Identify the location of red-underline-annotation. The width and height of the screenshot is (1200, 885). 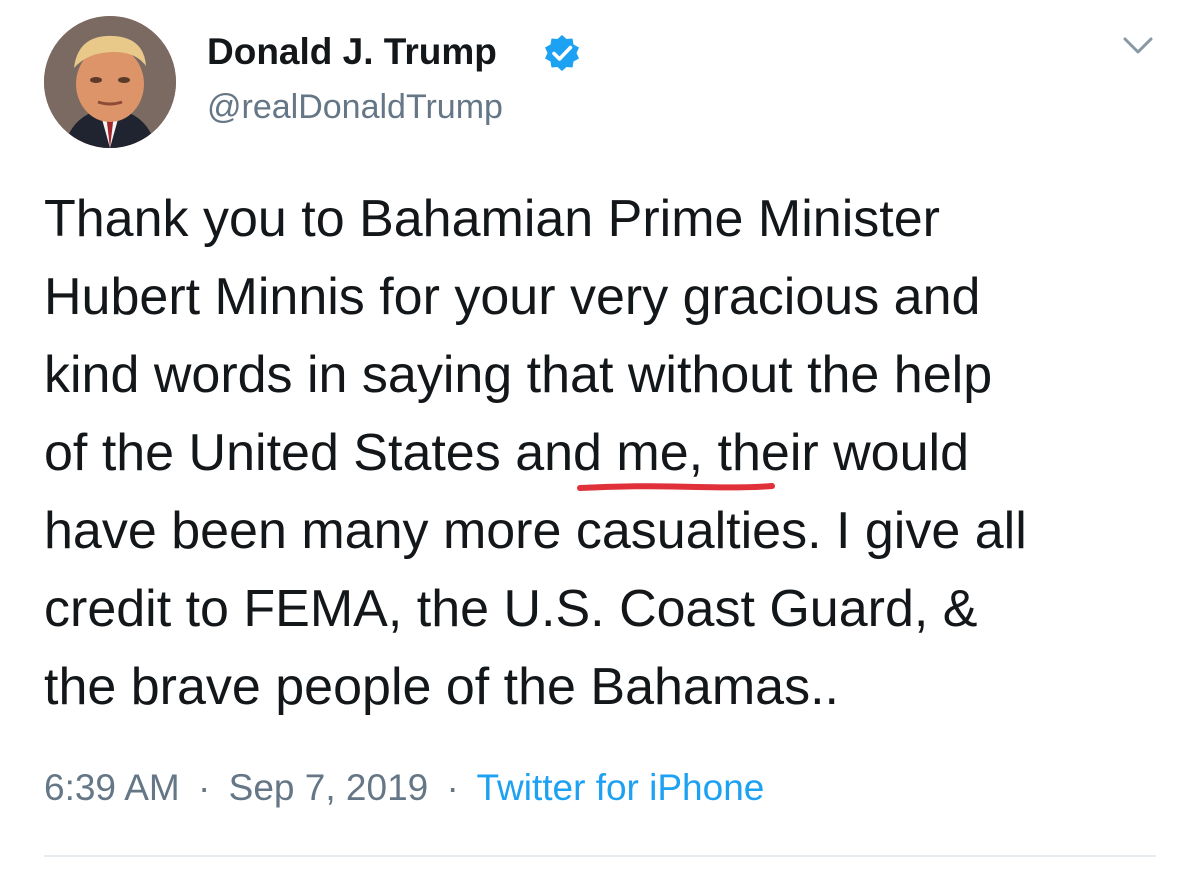
(676, 487).